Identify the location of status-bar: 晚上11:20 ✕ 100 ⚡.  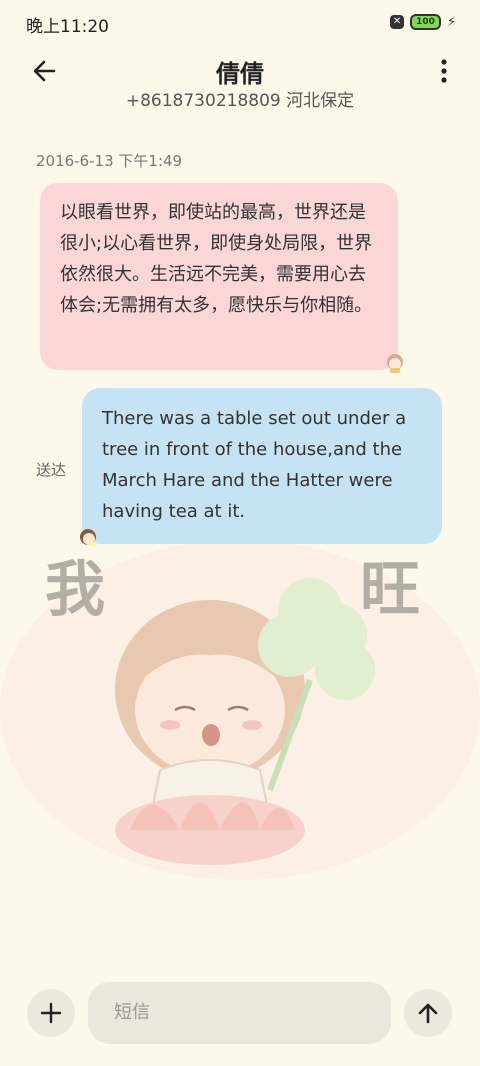
(240, 22).